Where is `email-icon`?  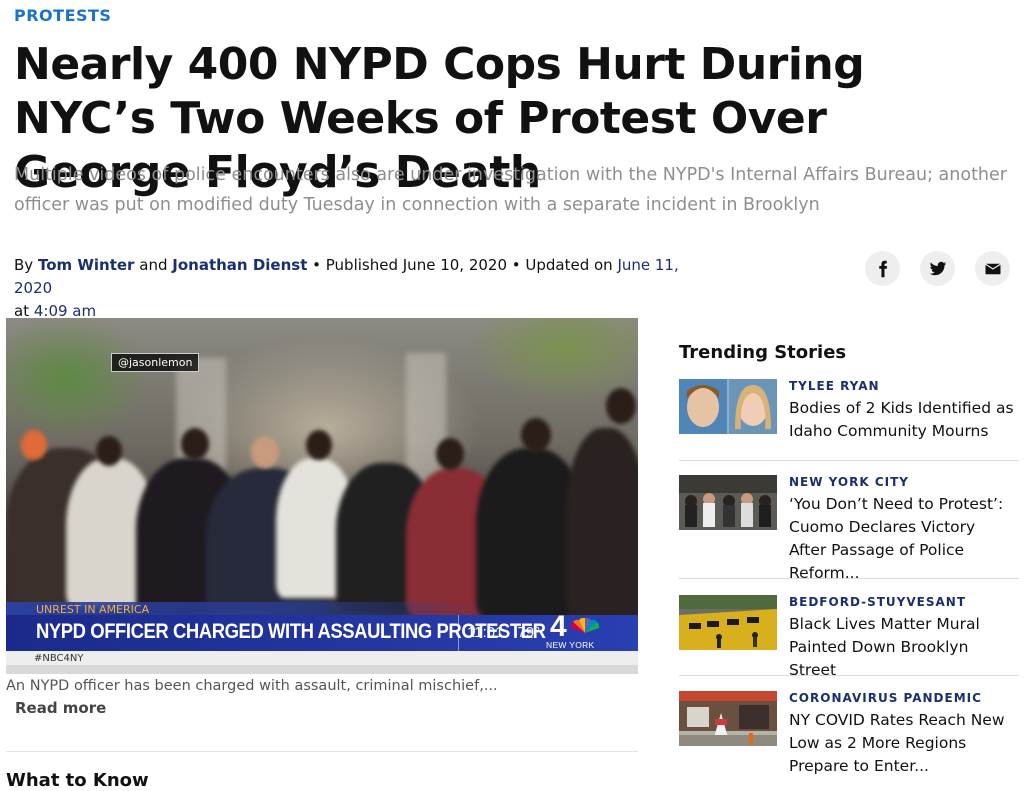
email-icon is located at coordinates (992, 268).